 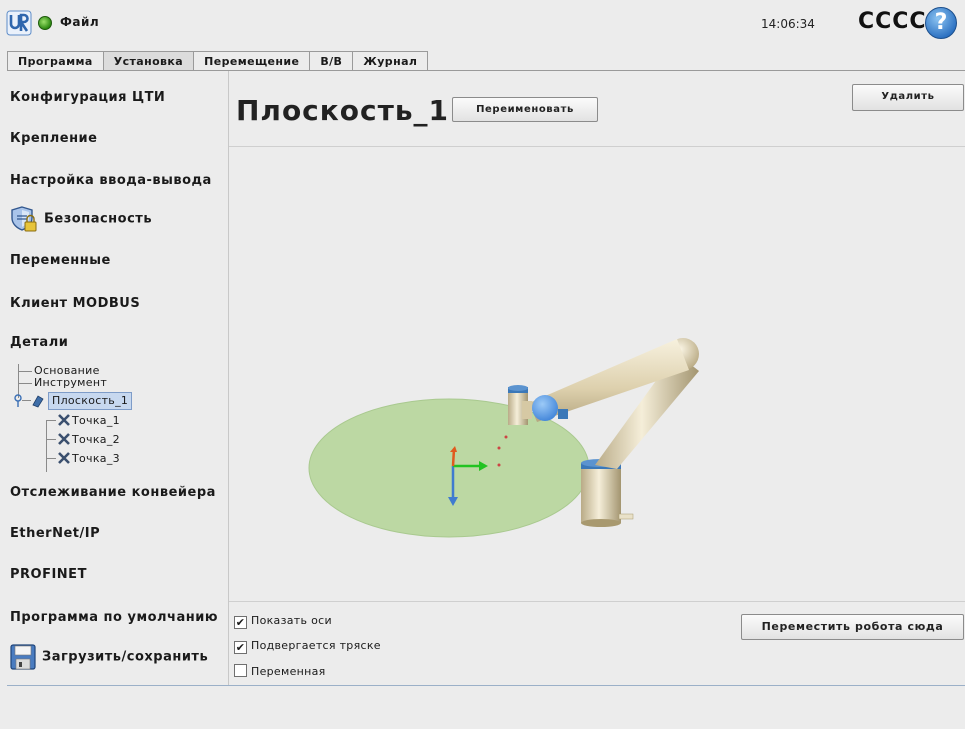 I want to click on sidebar-item-default-program: Программа по умолчанию, so click(x=114, y=617).